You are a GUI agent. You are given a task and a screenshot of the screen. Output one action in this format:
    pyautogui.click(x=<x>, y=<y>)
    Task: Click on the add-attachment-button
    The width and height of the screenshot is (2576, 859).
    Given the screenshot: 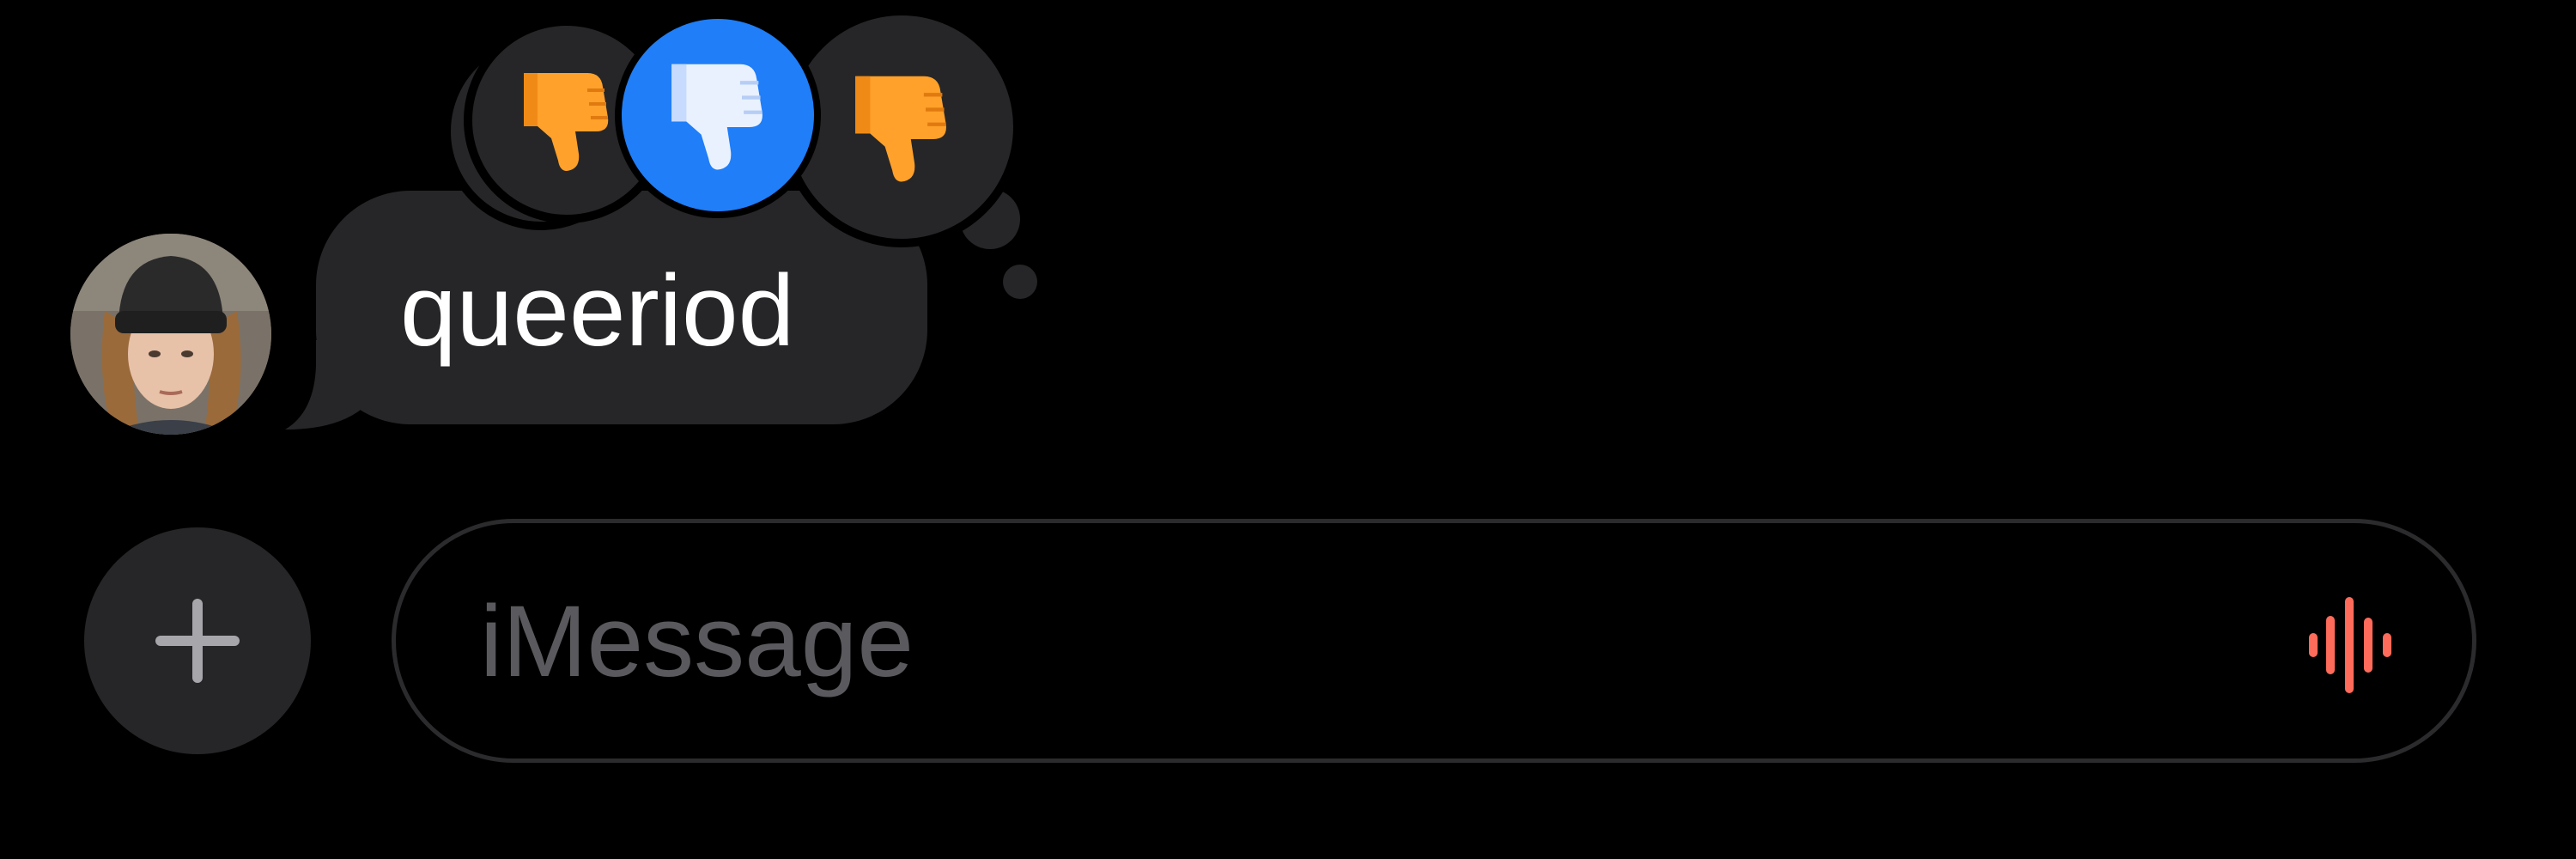 What is the action you would take?
    pyautogui.click(x=197, y=641)
    